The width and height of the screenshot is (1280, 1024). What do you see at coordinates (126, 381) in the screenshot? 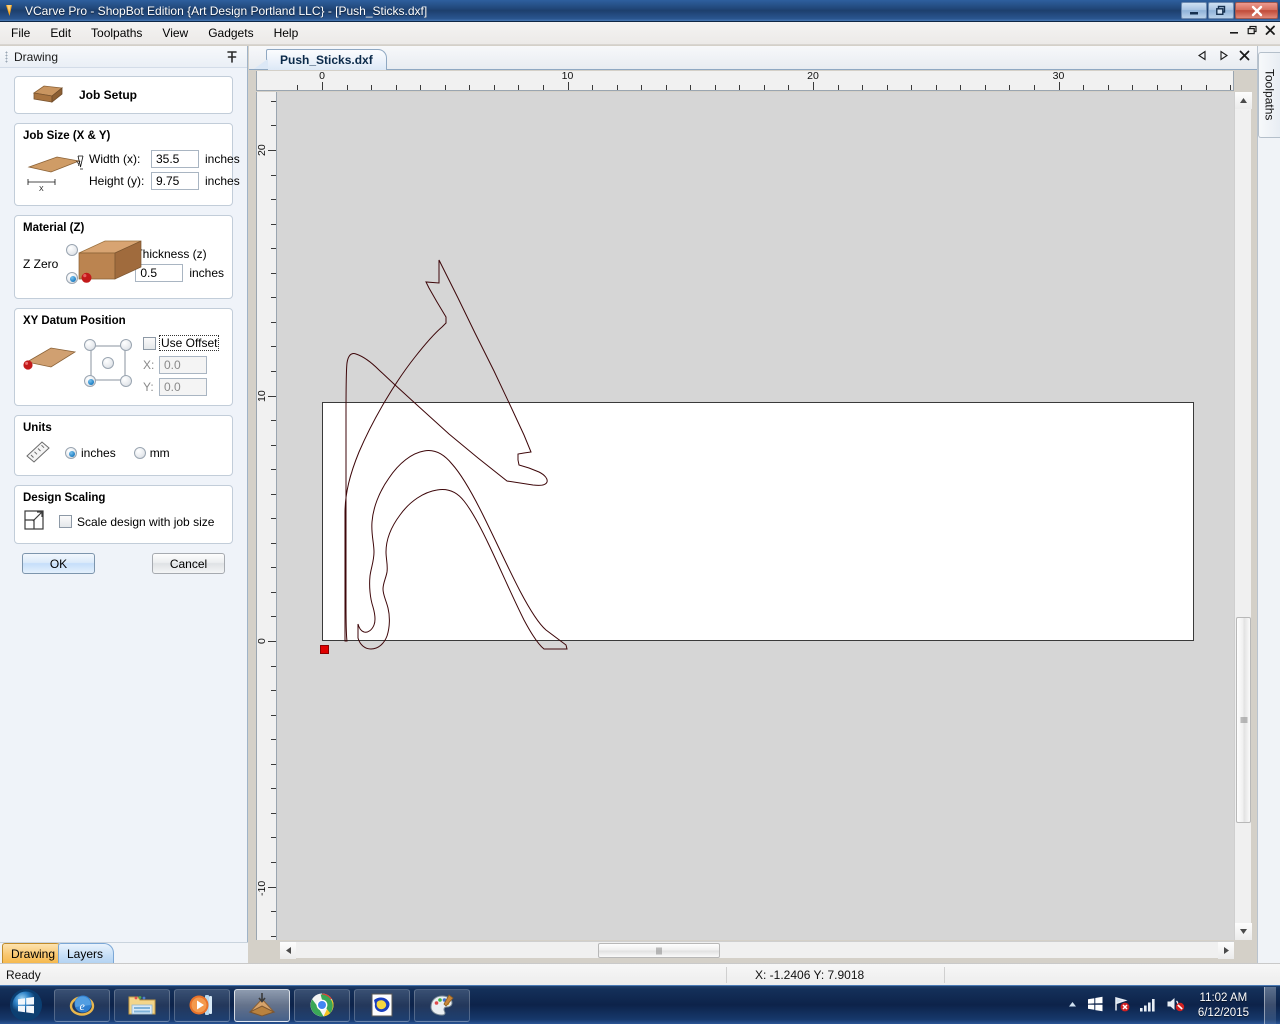
I see `datum-radio-bottom-right` at bounding box center [126, 381].